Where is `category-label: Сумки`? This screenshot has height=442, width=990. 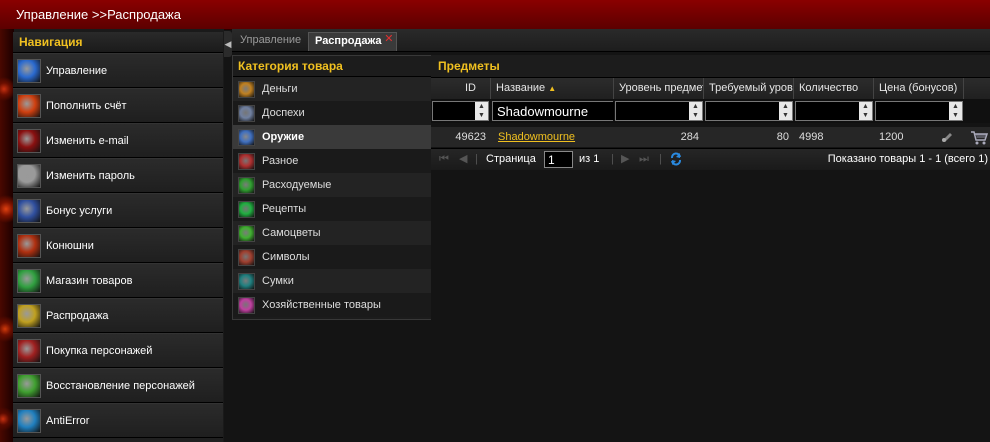 category-label: Сумки is located at coordinates (278, 281).